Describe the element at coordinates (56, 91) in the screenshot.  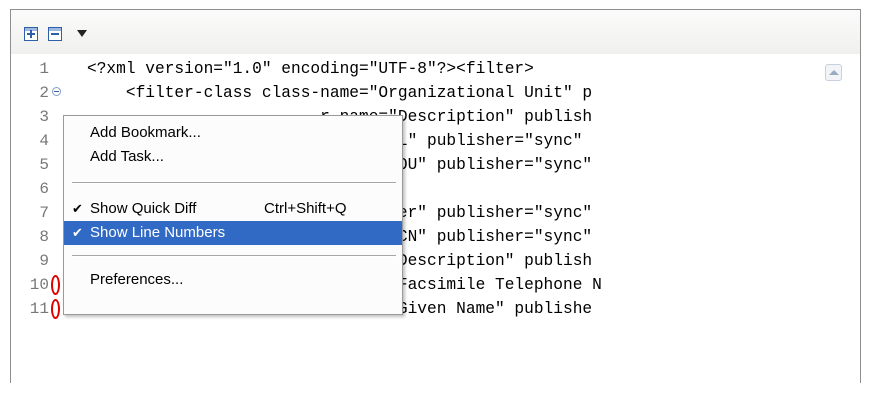
I see `fold-collapse-icon` at that location.